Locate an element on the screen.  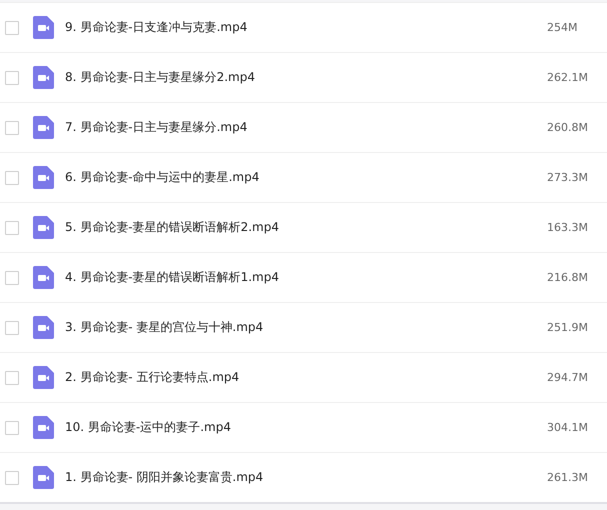
file-size: 260.8M is located at coordinates (568, 127).